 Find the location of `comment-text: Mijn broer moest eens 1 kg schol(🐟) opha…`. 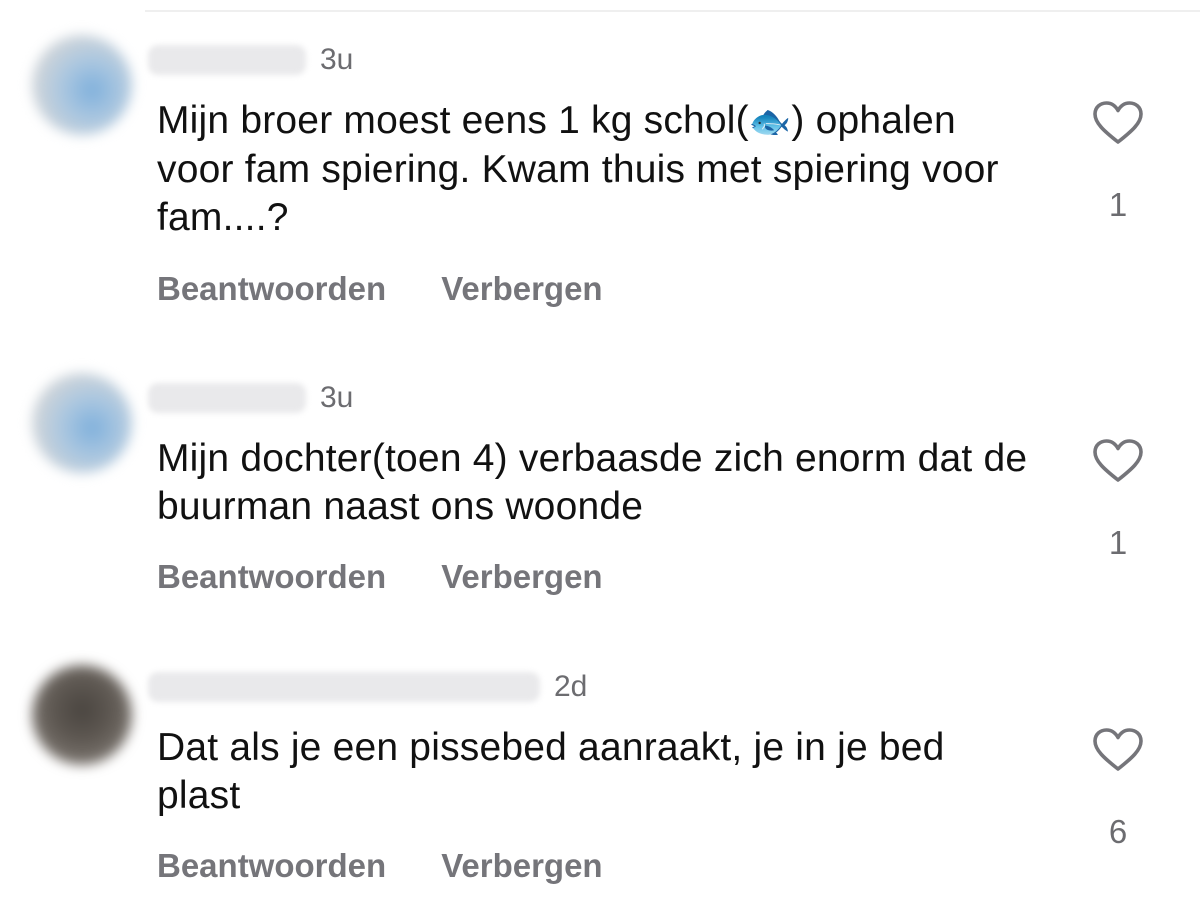

comment-text: Mijn broer moest eens 1 kg schol(🐟) opha… is located at coordinates (597, 169).